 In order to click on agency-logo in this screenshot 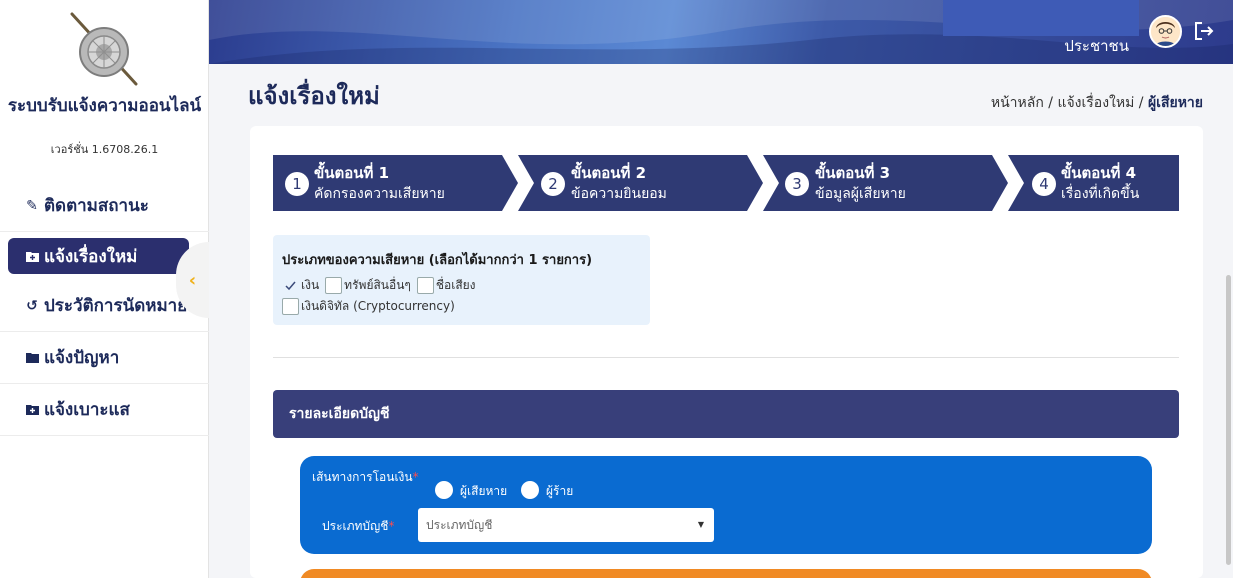, I will do `click(104, 49)`.